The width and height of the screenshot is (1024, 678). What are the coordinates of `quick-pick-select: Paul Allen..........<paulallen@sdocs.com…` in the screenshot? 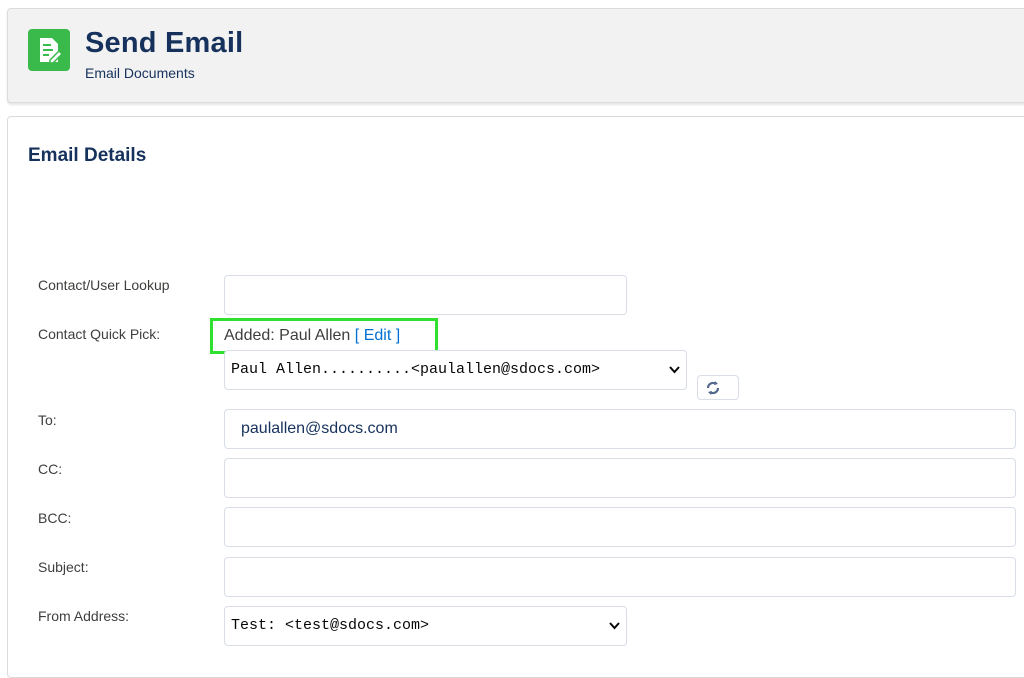 It's located at (455, 370).